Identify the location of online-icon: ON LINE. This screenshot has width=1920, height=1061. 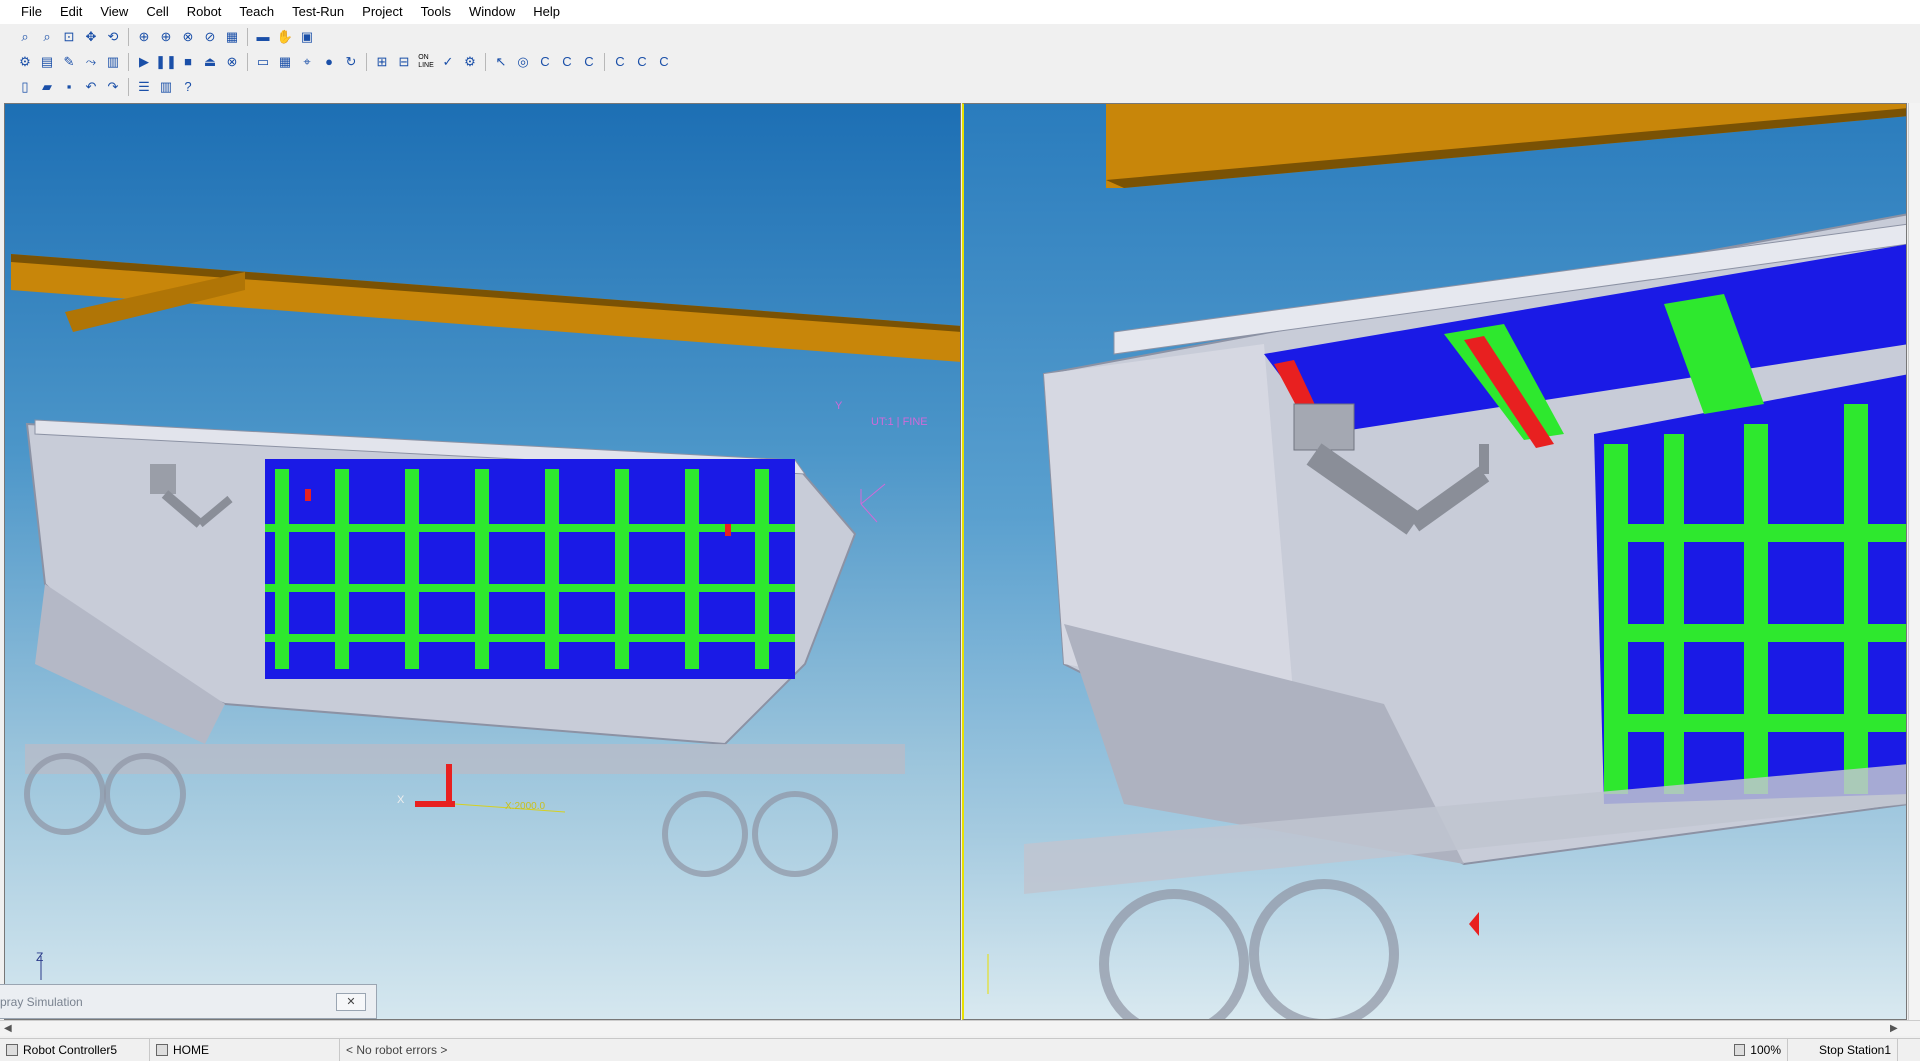
(426, 61).